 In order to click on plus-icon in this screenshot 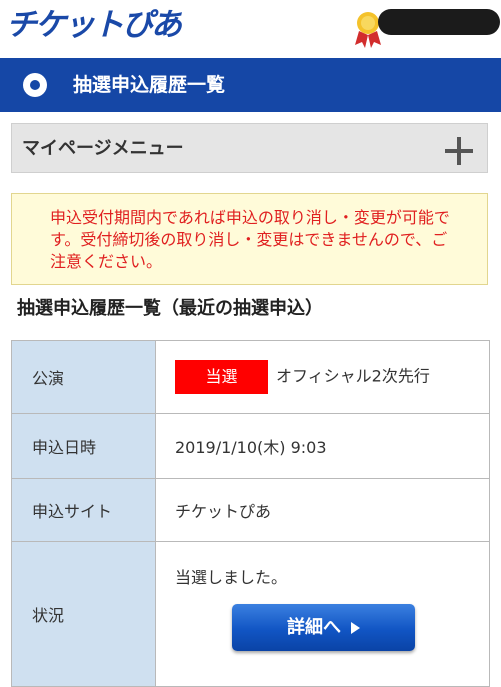, I will do `click(459, 151)`.